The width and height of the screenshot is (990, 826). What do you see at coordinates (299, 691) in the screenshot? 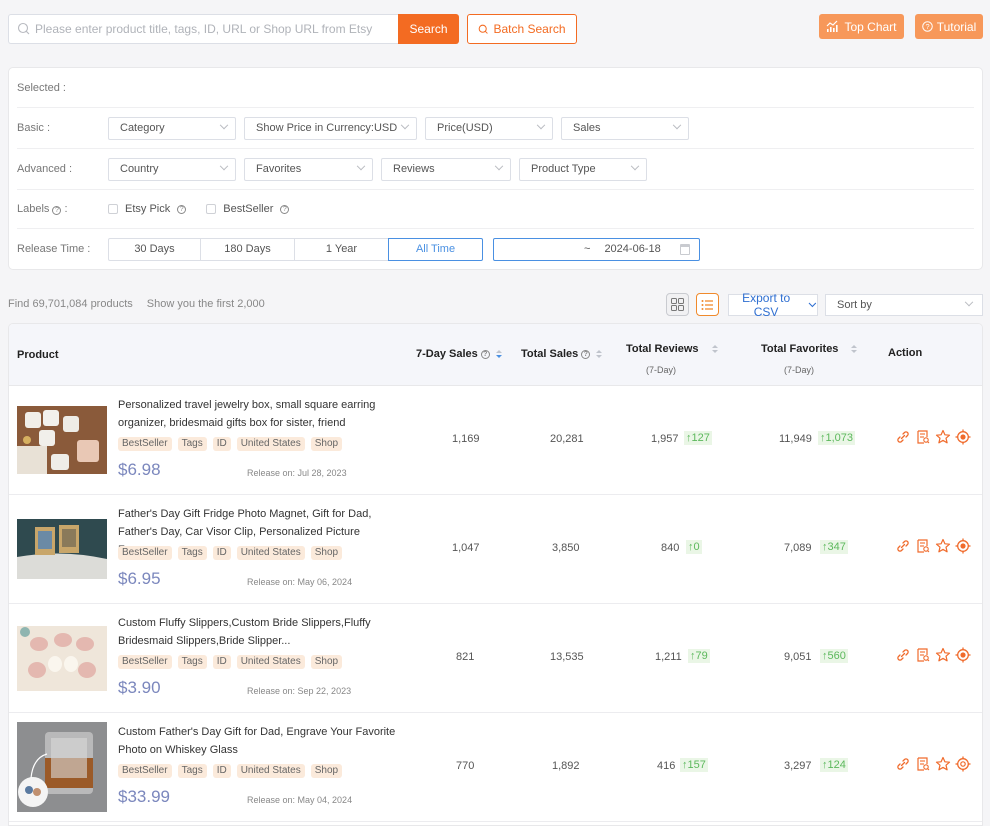
I see `release-date: Release on: Sep 22, 2023` at bounding box center [299, 691].